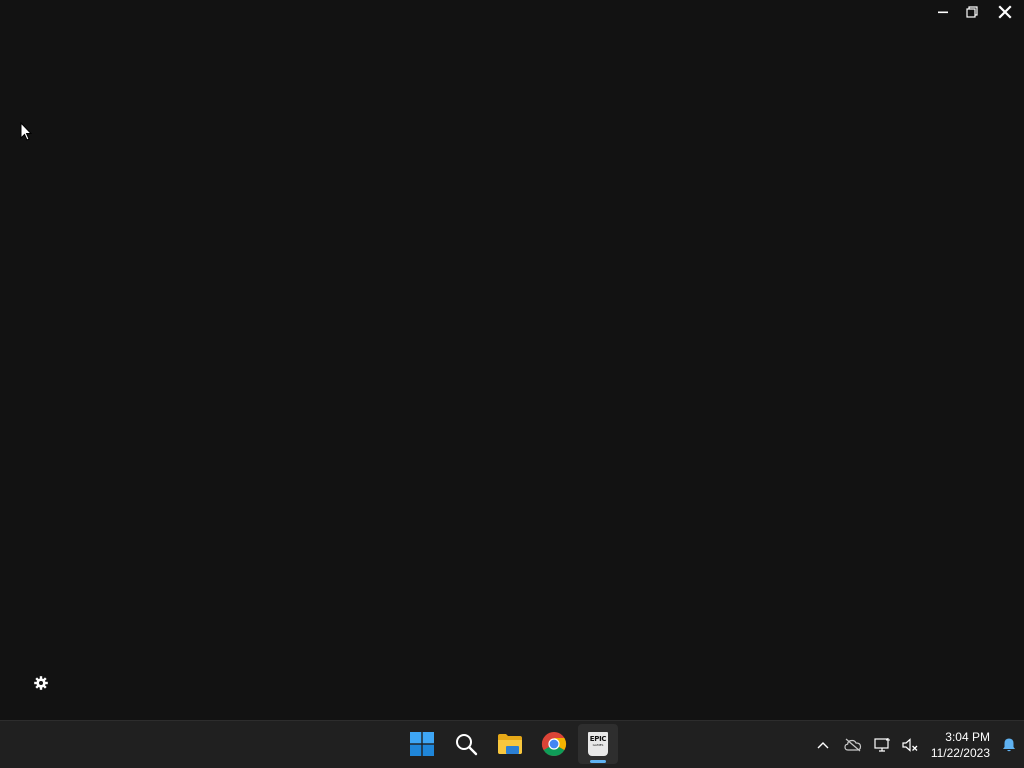 The width and height of the screenshot is (1024, 768). I want to click on search-button, so click(466, 744).